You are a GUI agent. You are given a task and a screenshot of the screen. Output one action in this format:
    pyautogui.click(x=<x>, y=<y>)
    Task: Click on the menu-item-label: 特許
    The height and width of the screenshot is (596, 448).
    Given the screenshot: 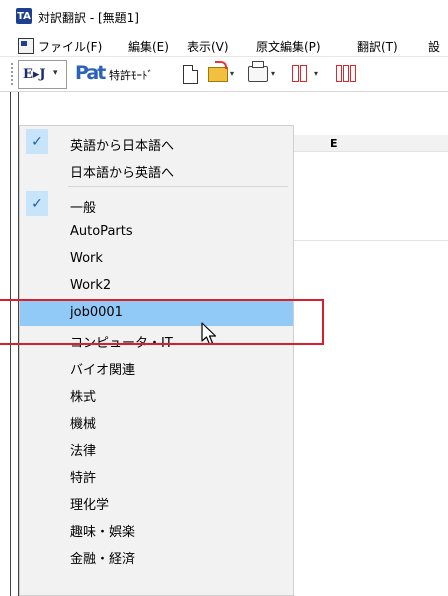 What is the action you would take?
    pyautogui.click(x=83, y=478)
    